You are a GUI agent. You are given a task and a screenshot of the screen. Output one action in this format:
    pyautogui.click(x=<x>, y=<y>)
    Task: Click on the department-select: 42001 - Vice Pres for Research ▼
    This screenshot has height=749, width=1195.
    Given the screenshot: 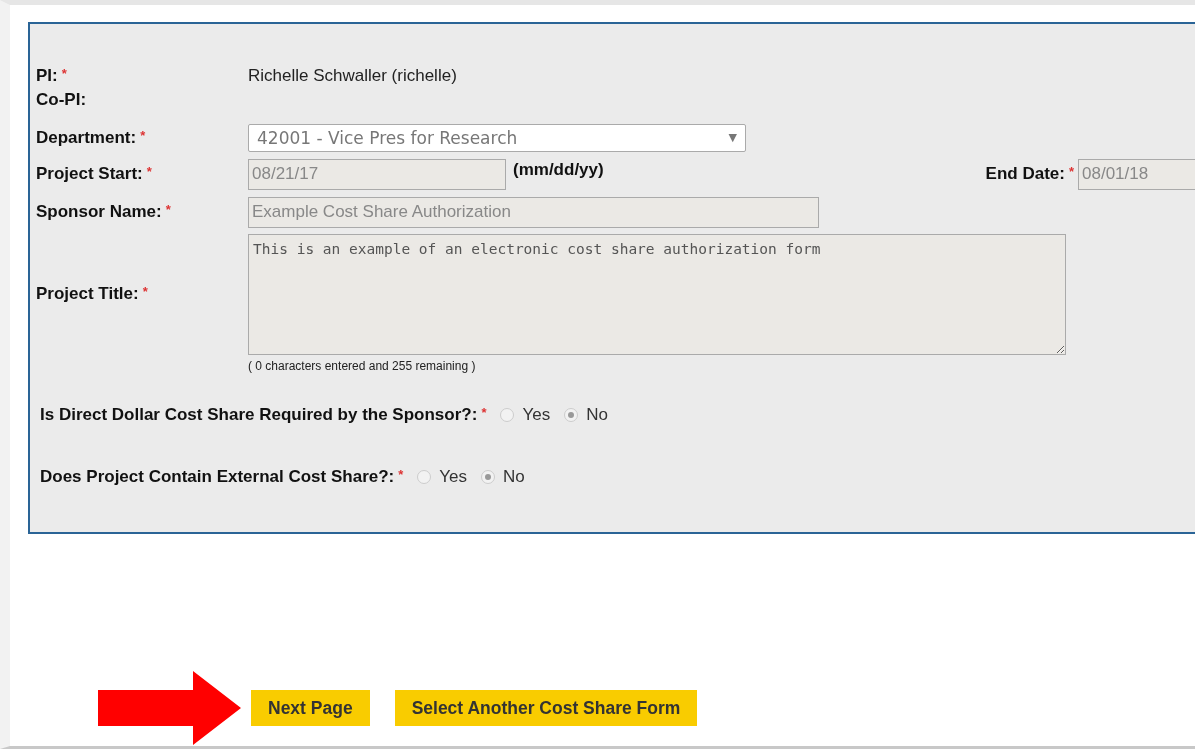 What is the action you would take?
    pyautogui.click(x=497, y=137)
    